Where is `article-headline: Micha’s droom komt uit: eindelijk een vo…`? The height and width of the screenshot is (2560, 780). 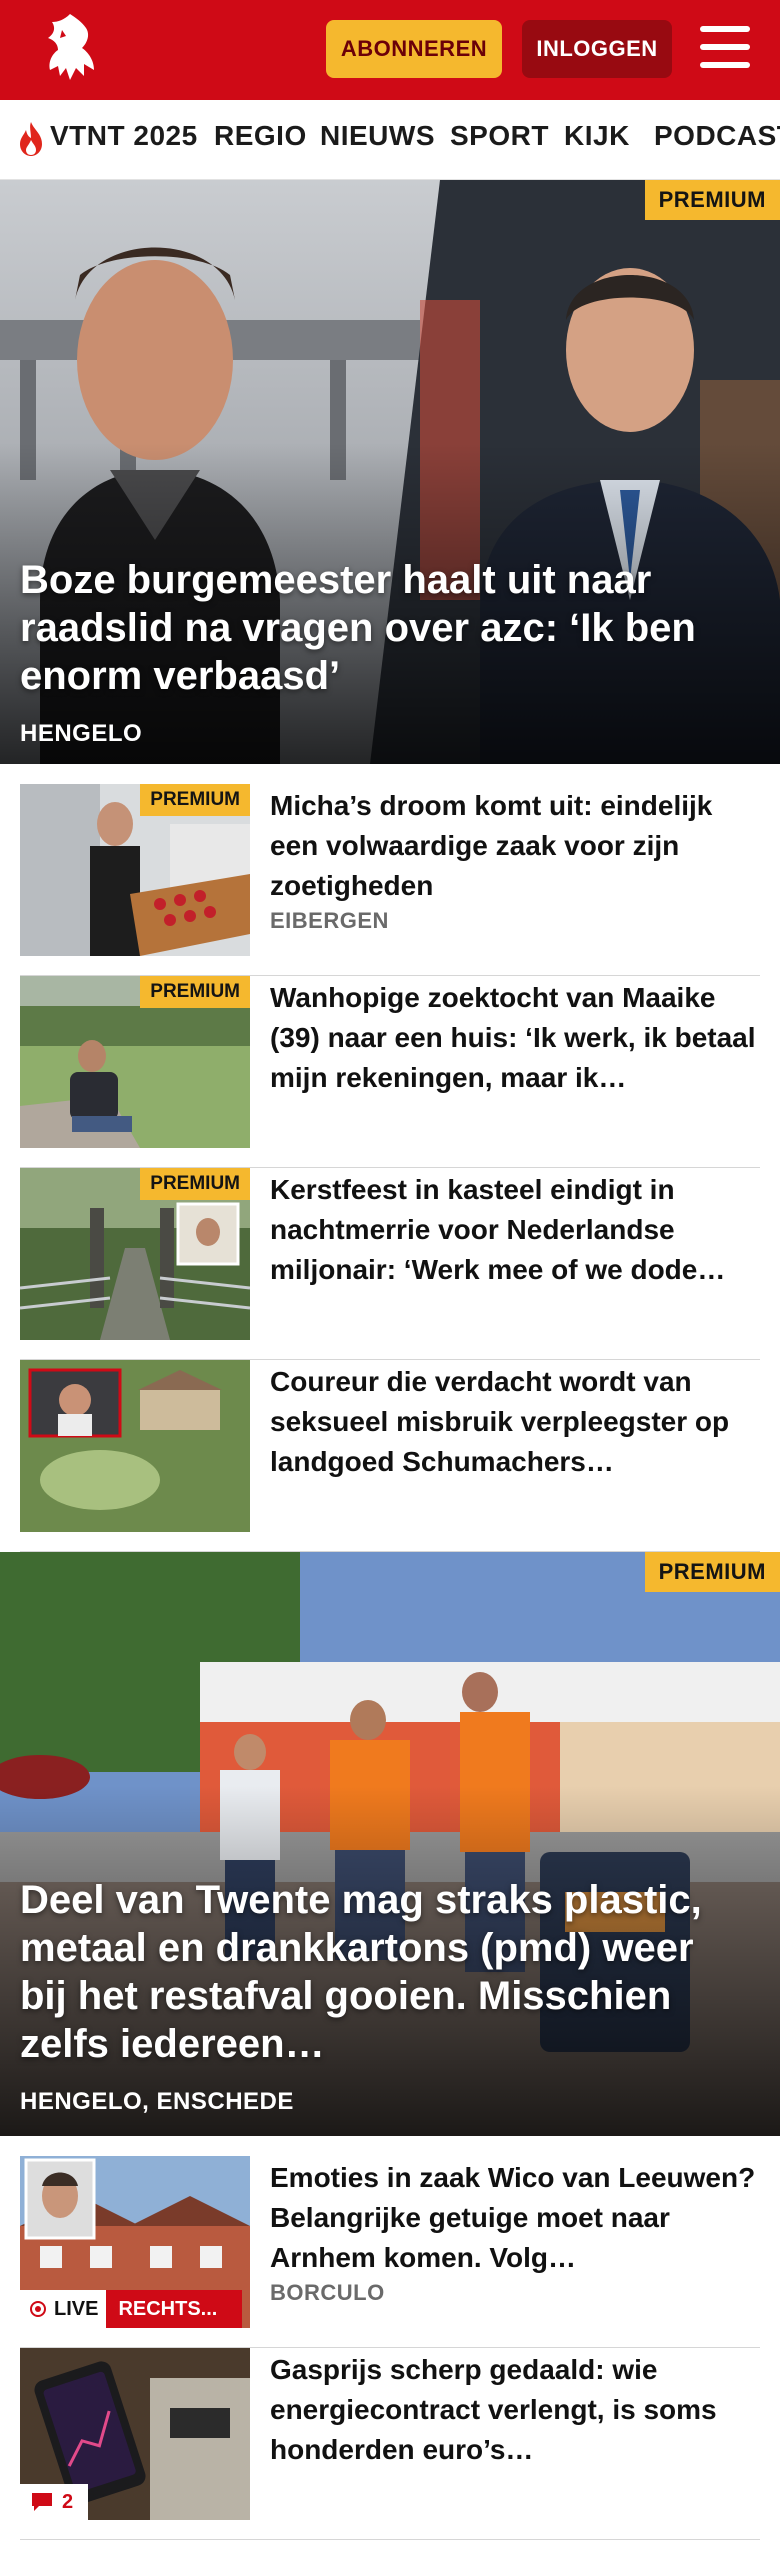
article-headline: Micha’s droom komt uit: eindelijk een vo… is located at coordinates (515, 846).